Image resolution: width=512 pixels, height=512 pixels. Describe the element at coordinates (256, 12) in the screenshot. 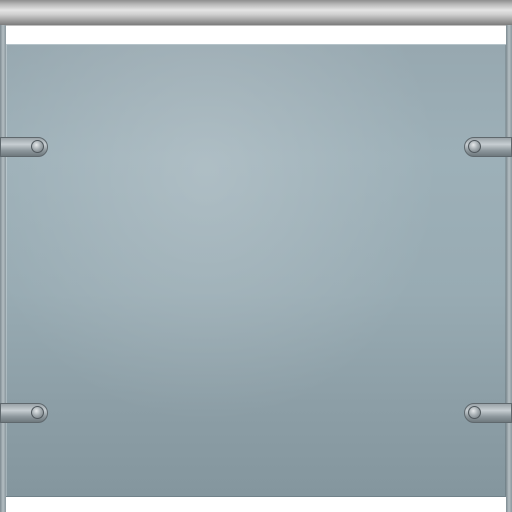

I see `top-handrail` at that location.